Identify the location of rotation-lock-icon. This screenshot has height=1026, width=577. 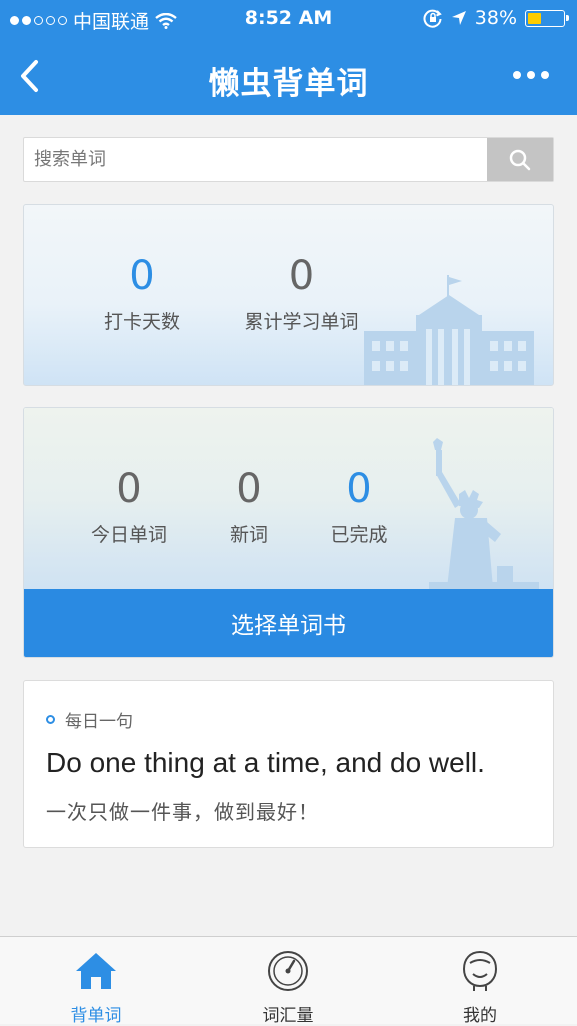
(432, 18).